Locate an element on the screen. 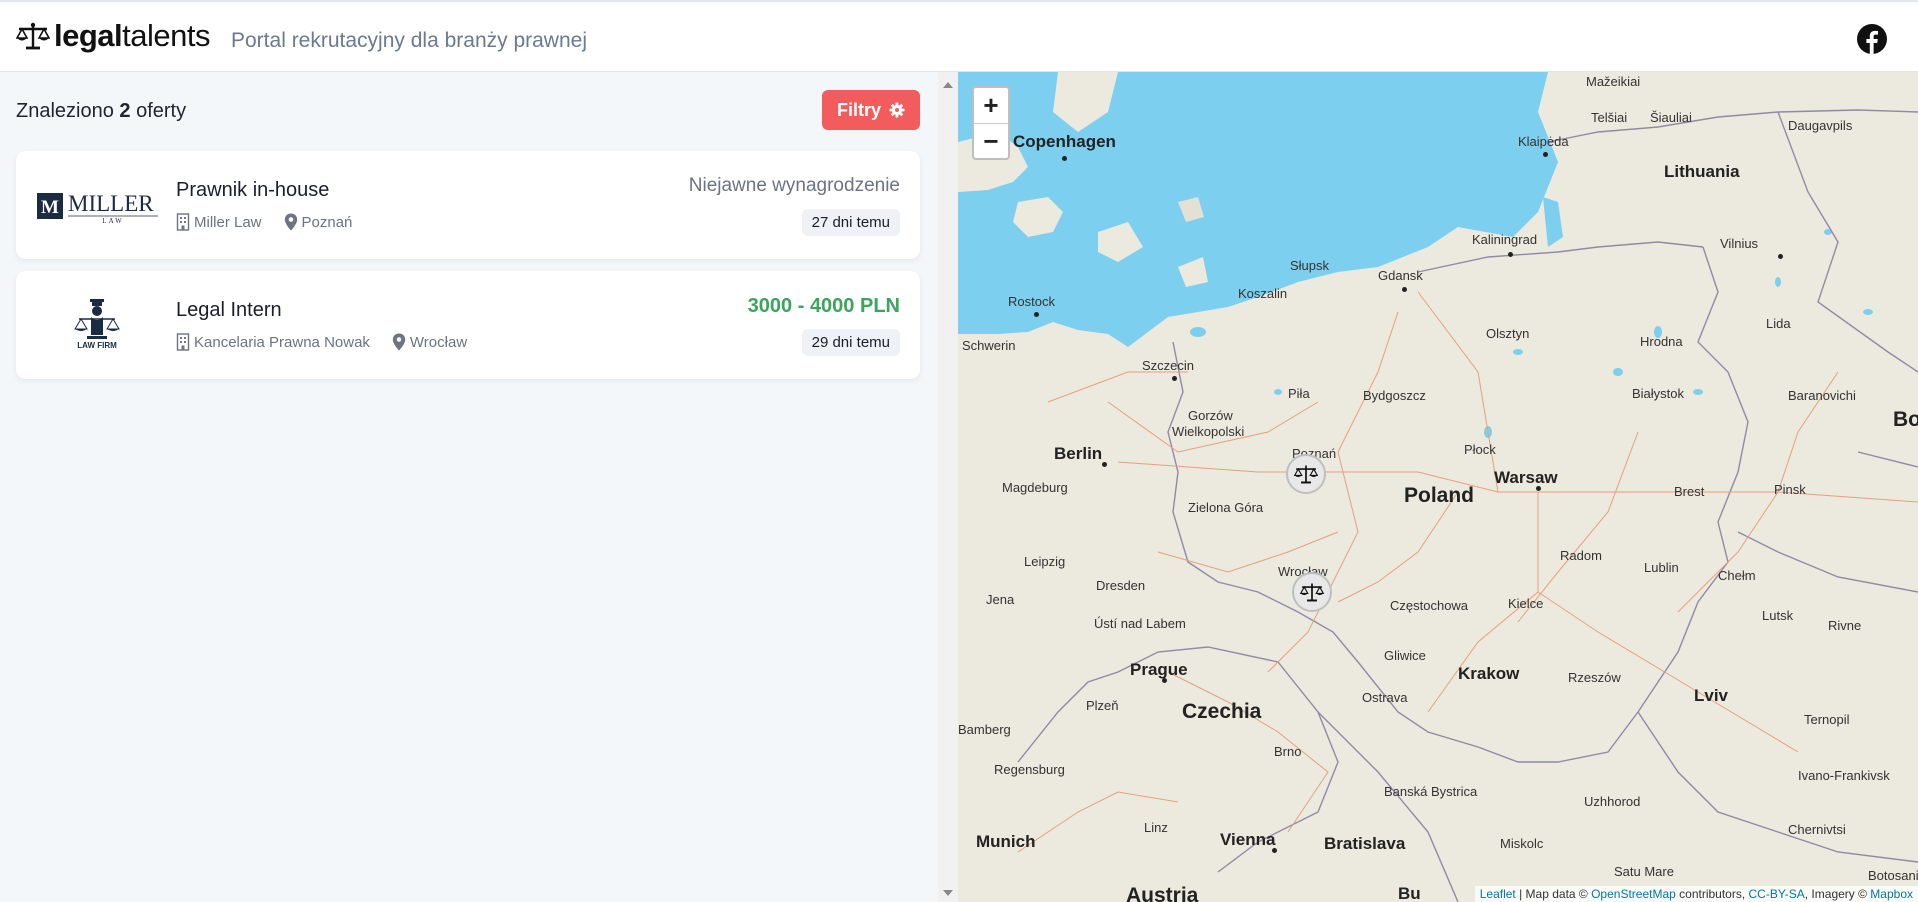  facebook-icon is located at coordinates (1872, 39).